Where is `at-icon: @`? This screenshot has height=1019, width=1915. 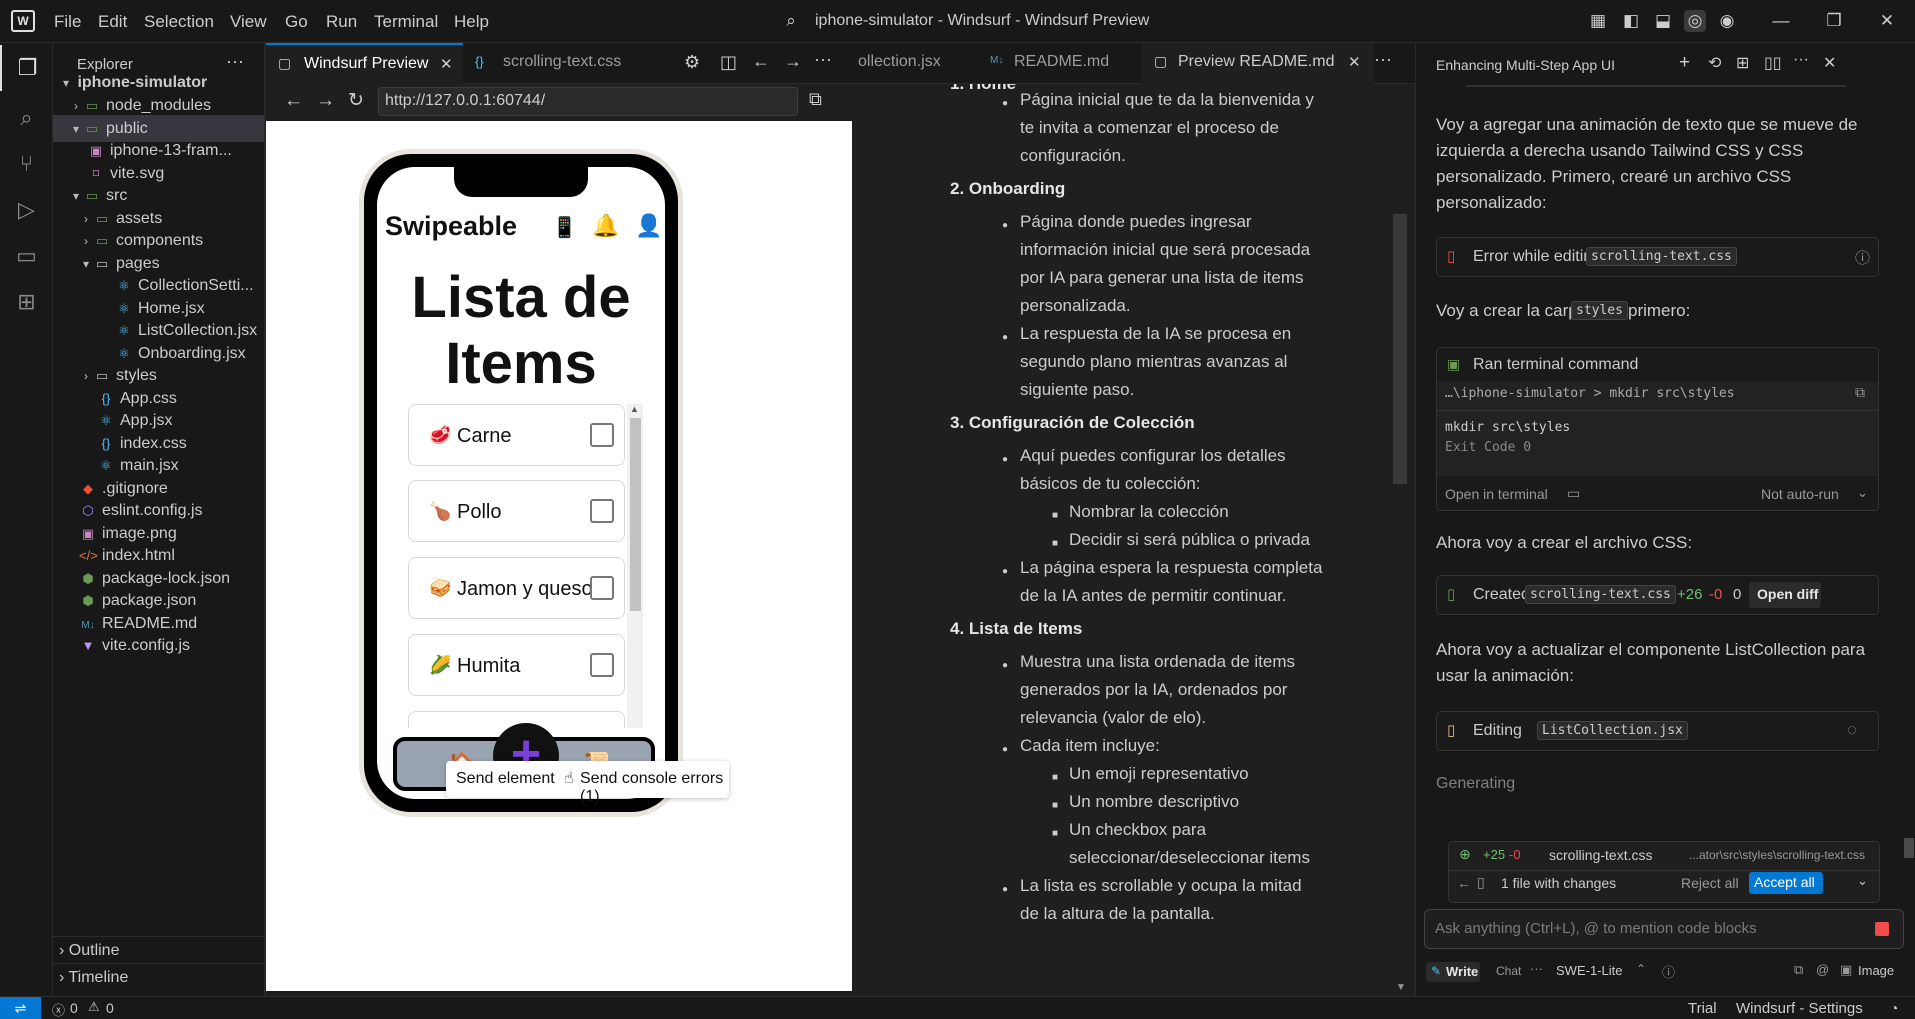 at-icon: @ is located at coordinates (1822, 969).